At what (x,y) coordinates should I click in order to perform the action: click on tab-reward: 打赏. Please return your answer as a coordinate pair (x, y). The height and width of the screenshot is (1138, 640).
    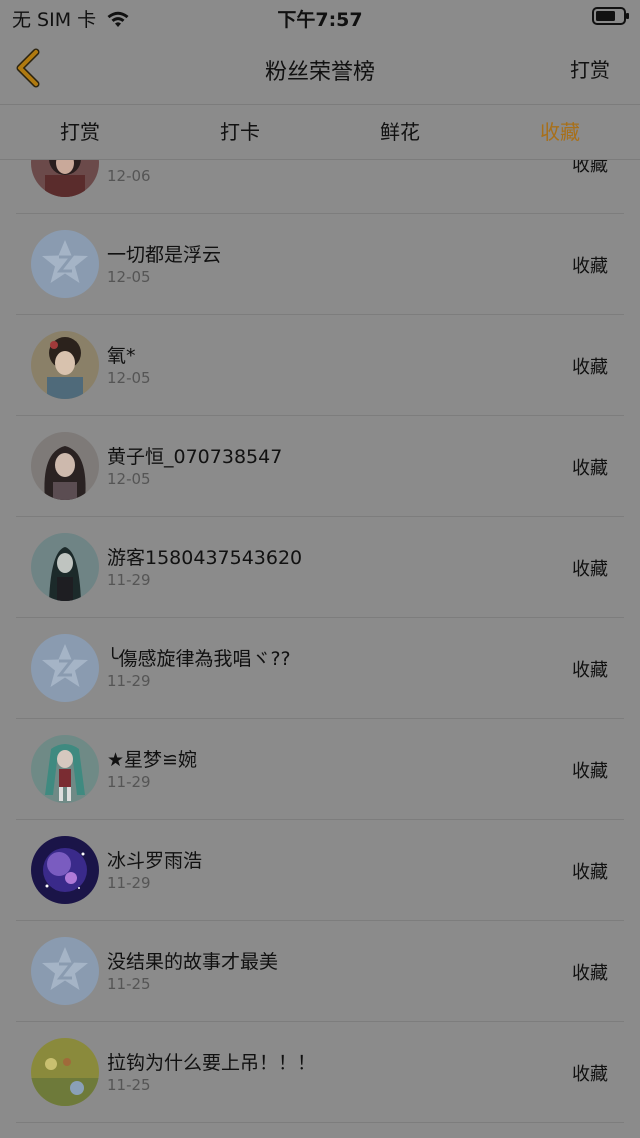
    Looking at the image, I should click on (80, 132).